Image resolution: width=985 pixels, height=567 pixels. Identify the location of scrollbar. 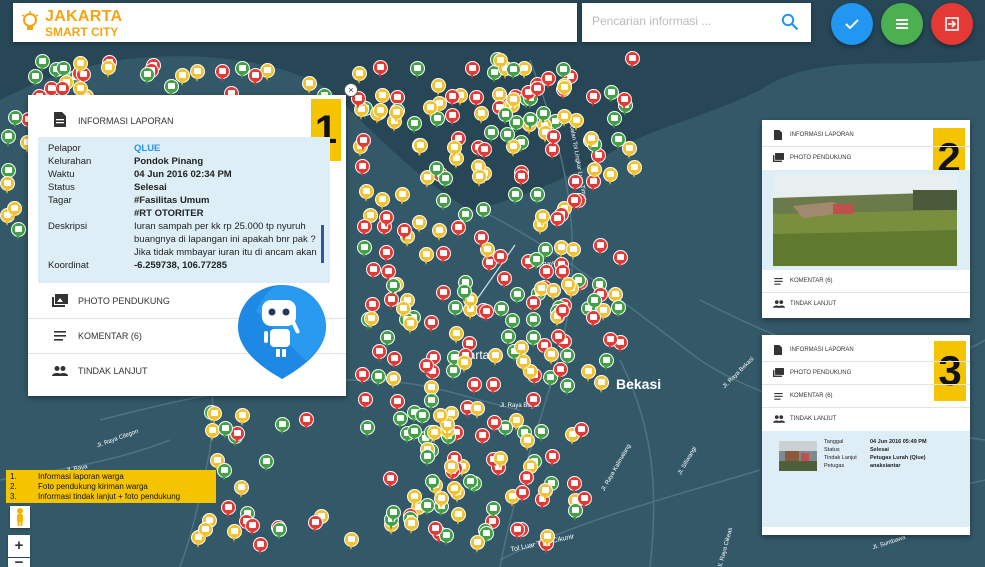
(322, 244).